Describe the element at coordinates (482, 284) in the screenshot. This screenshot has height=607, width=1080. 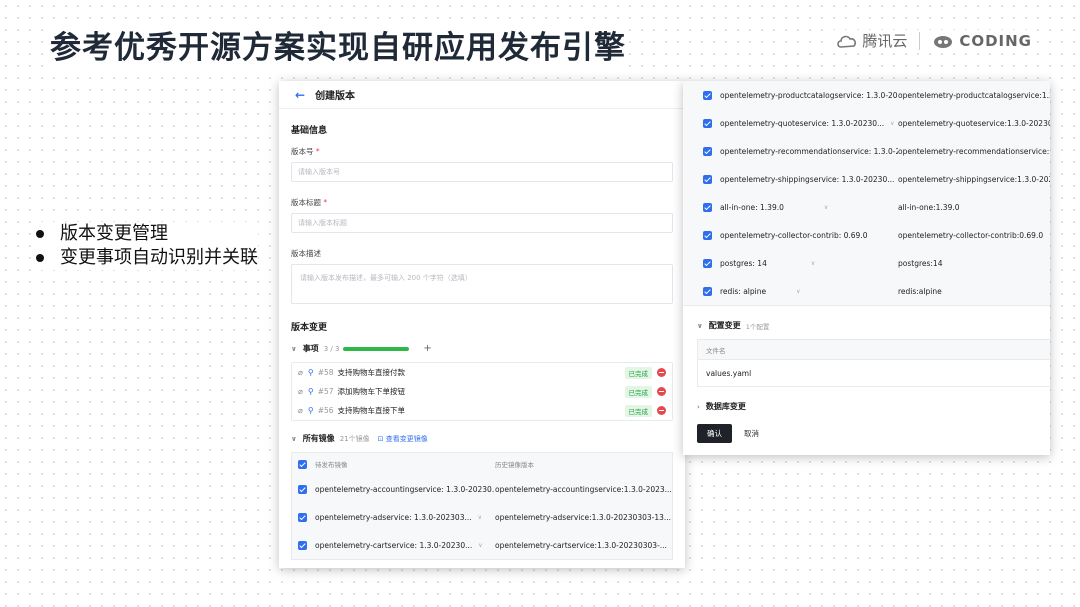
I see `version-desc-textarea: 请输入版本发布描述，最多可输入 200 个字符（选填）` at that location.